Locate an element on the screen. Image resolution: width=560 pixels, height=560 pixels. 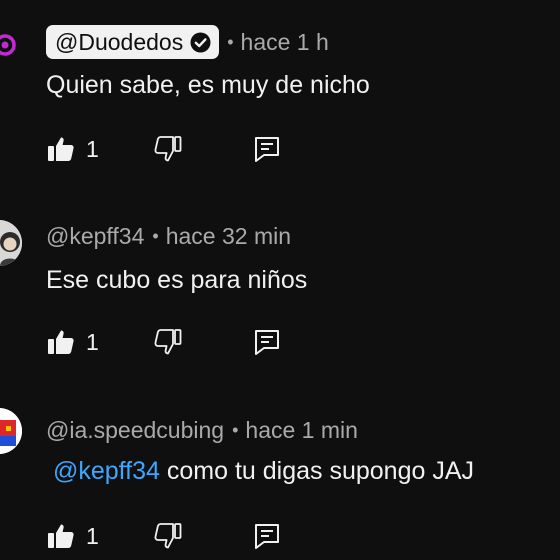
author-handle: @kepff34 is located at coordinates (95, 236).